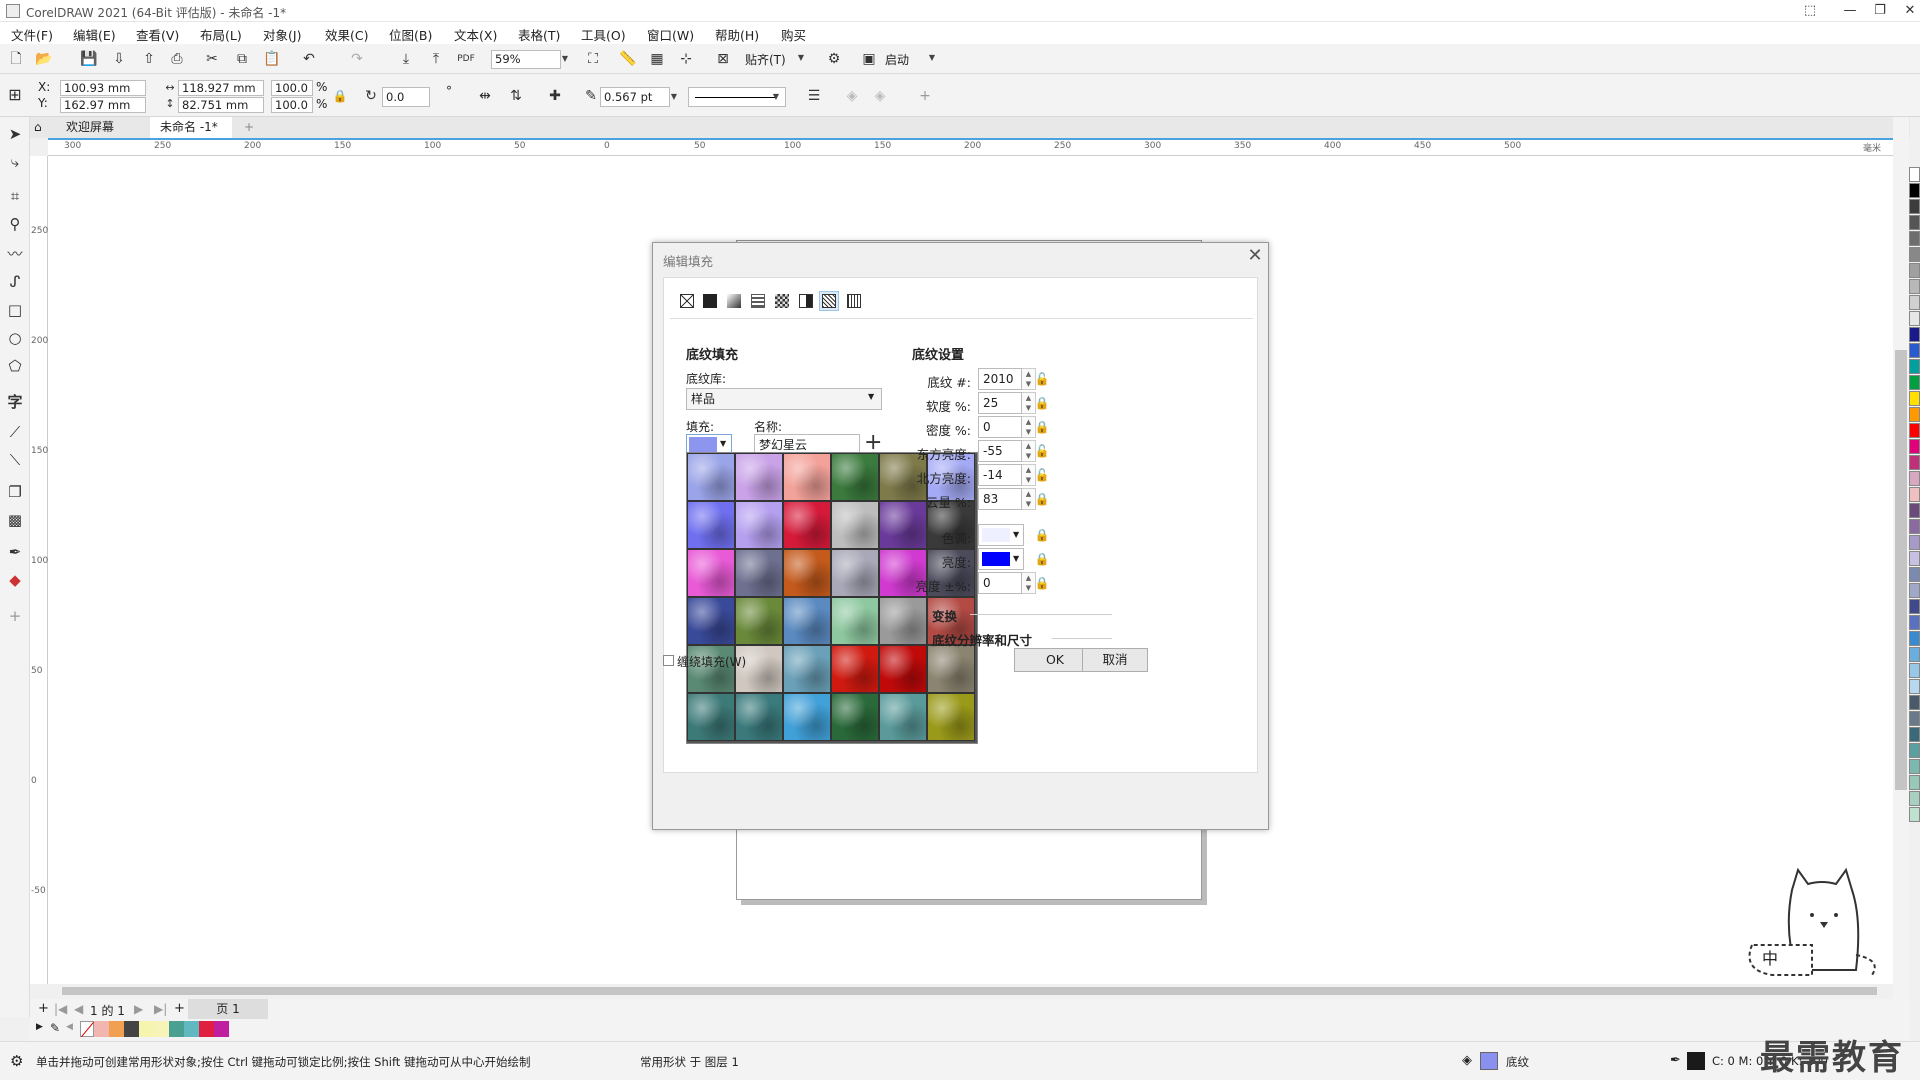 The width and height of the screenshot is (1920, 1080). What do you see at coordinates (55, 1028) in the screenshot?
I see `doc-palette-eyedropper-icon: ✎` at bounding box center [55, 1028].